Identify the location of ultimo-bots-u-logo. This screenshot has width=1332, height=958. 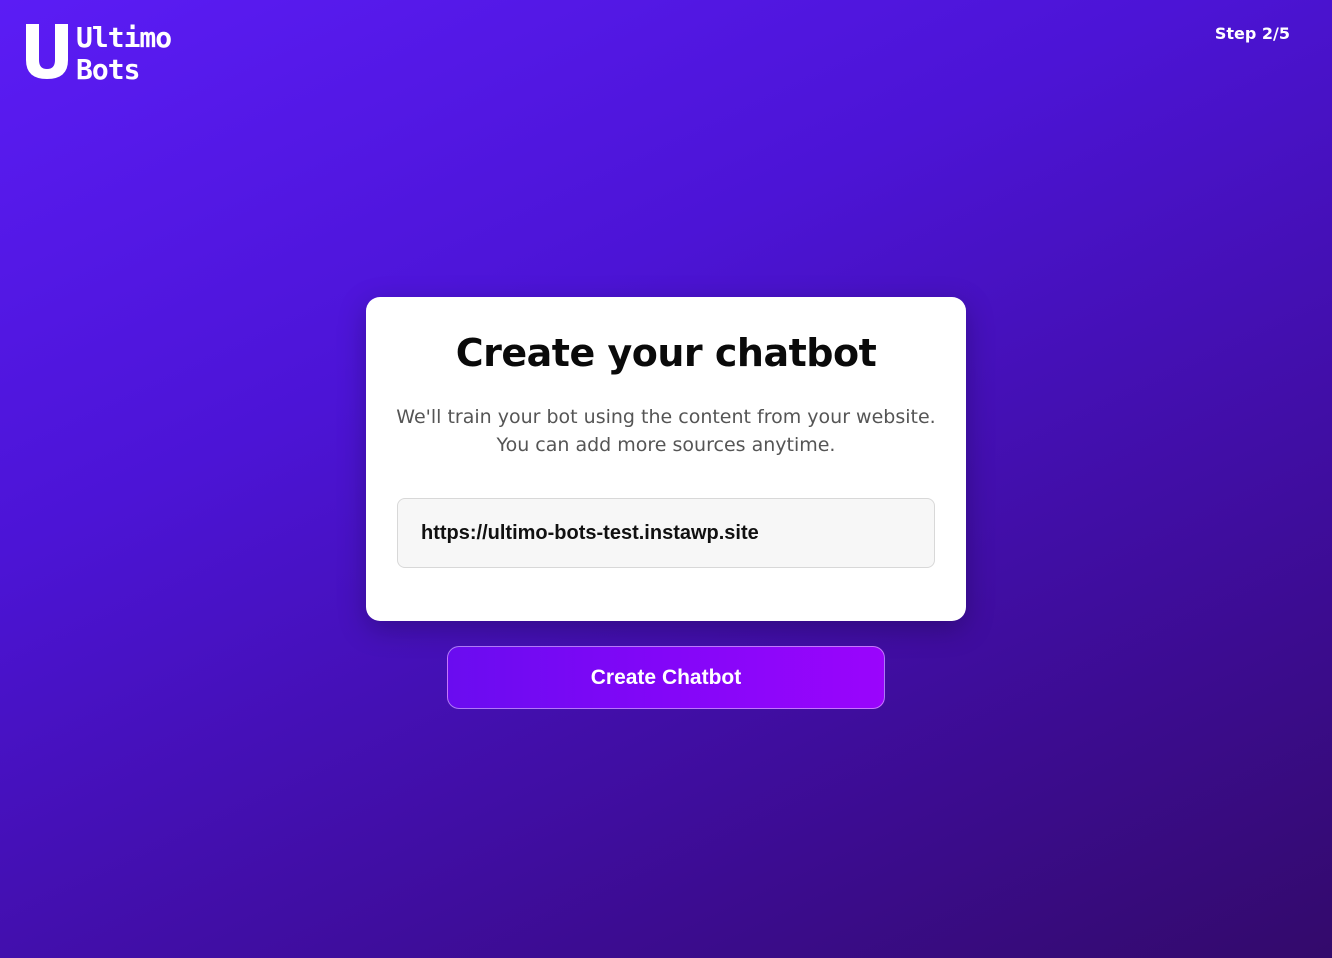
(47, 51).